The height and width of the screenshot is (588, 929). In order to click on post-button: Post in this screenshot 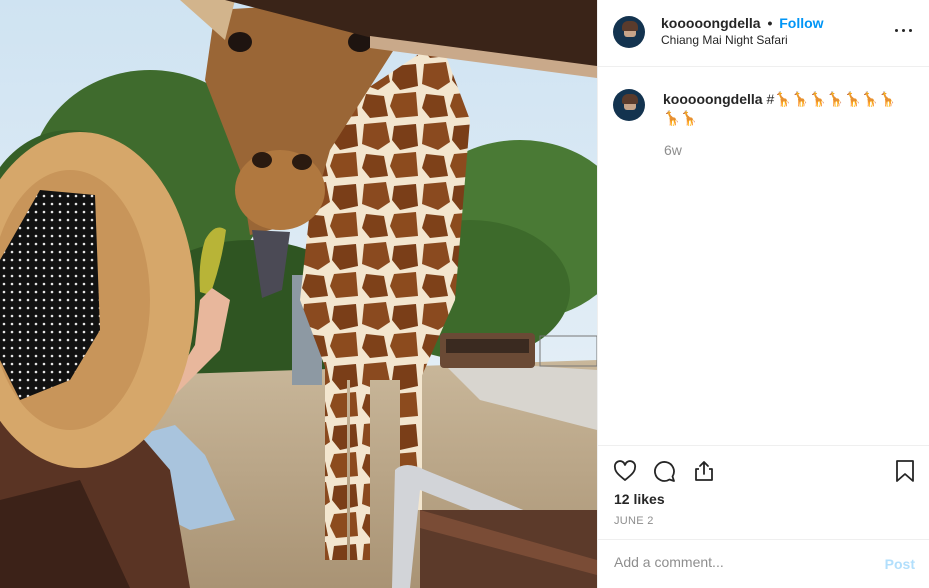, I will do `click(900, 564)`.